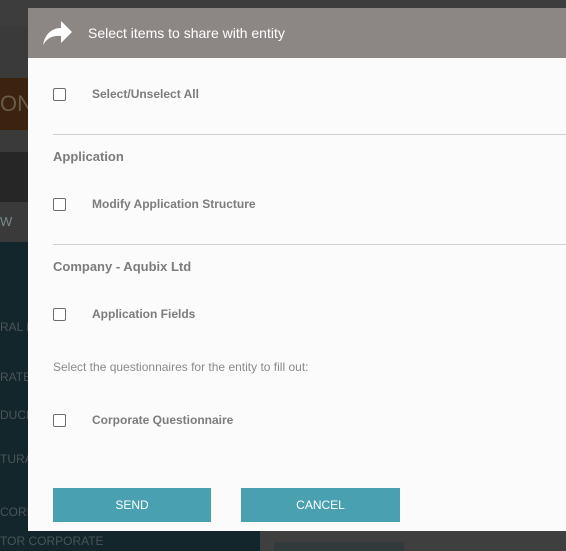 This screenshot has width=566, height=551. I want to click on item-label: Application Fields, so click(143, 314).